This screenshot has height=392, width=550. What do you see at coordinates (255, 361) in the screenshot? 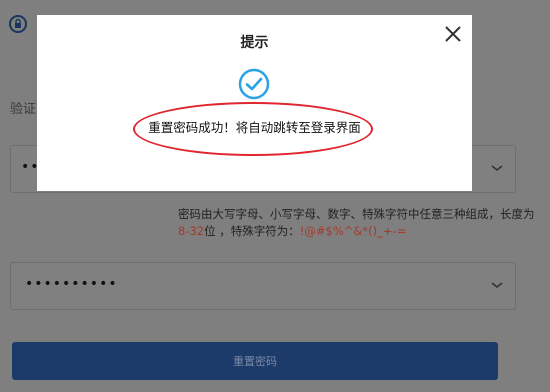
I see `reset-password-button: 重置密码` at bounding box center [255, 361].